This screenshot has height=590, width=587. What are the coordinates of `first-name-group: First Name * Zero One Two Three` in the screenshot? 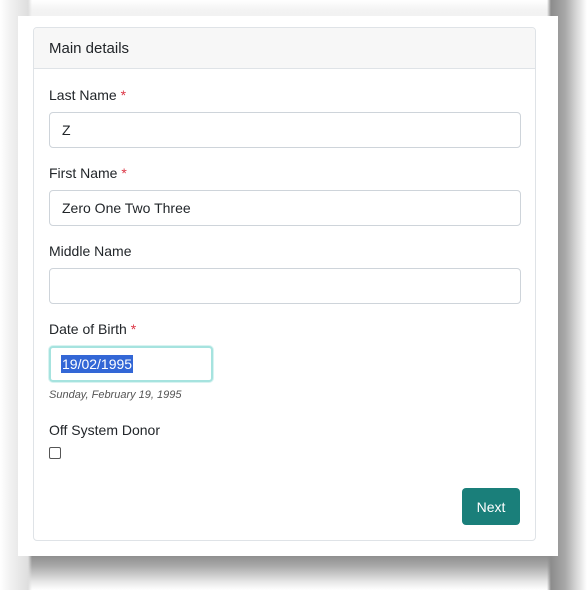 It's located at (285, 196).